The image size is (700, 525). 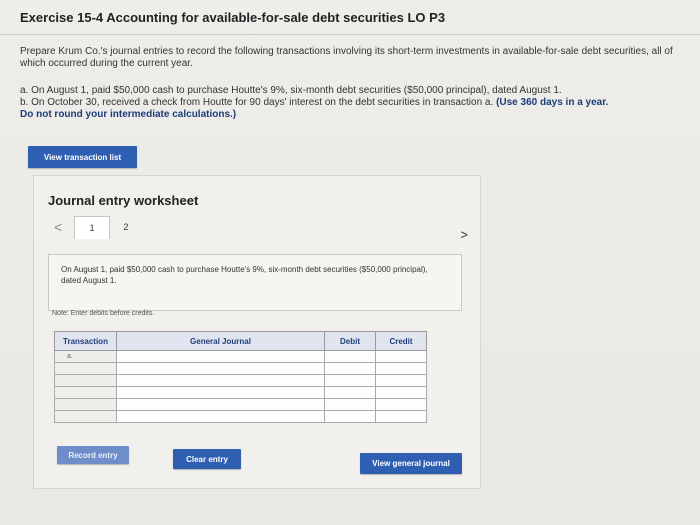 I want to click on worksheet-title: Journal entry worksheet, so click(x=123, y=200).